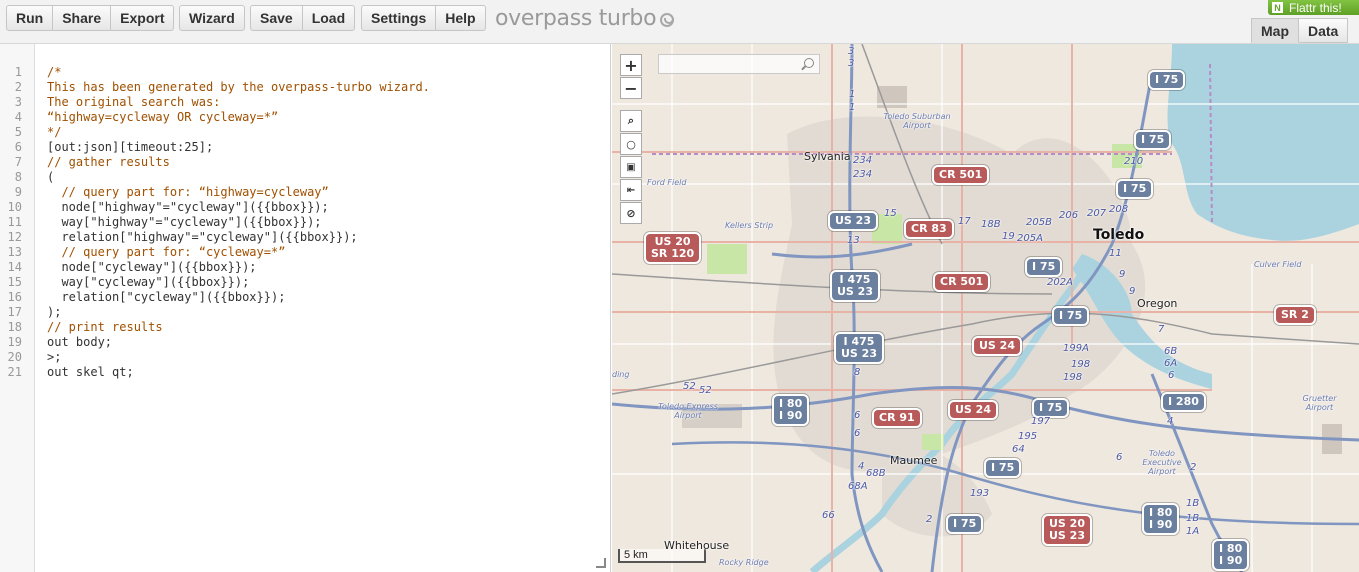 Image resolution: width=1359 pixels, height=572 pixels. What do you see at coordinates (166, 252) in the screenshot?
I see `code-line: // query part for: “cycleway=*”` at bounding box center [166, 252].